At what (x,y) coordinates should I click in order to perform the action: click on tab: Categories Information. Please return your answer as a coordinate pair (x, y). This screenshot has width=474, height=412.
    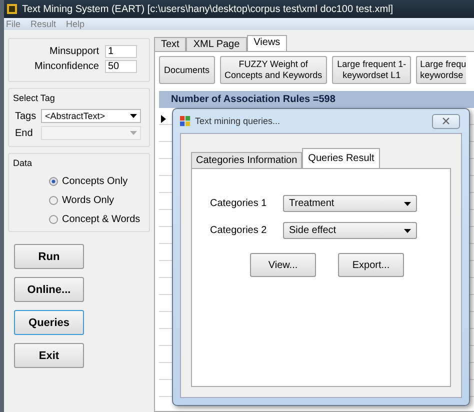
    Looking at the image, I should click on (246, 160).